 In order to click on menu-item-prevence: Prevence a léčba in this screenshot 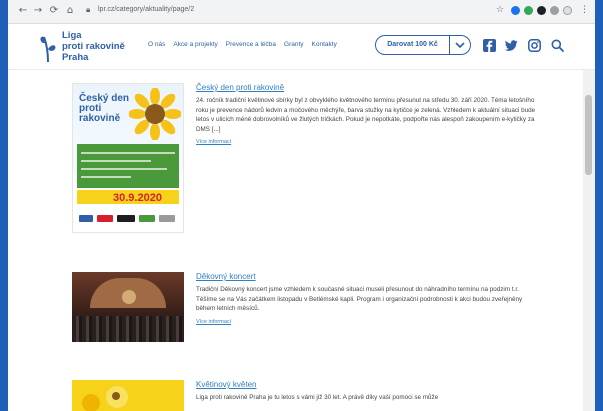, I will do `click(251, 44)`.